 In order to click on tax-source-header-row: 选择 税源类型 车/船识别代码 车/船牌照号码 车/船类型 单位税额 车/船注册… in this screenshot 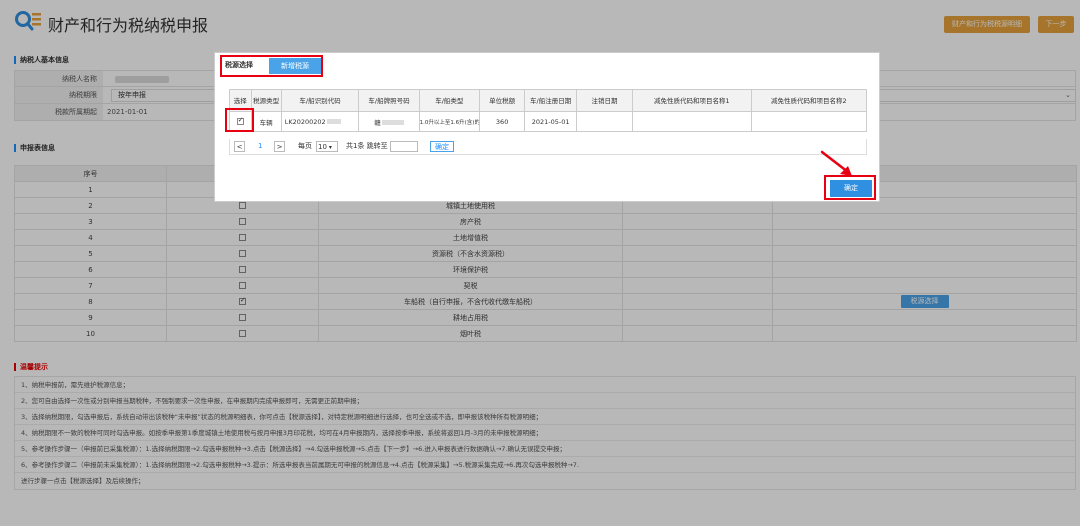, I will do `click(548, 100)`.